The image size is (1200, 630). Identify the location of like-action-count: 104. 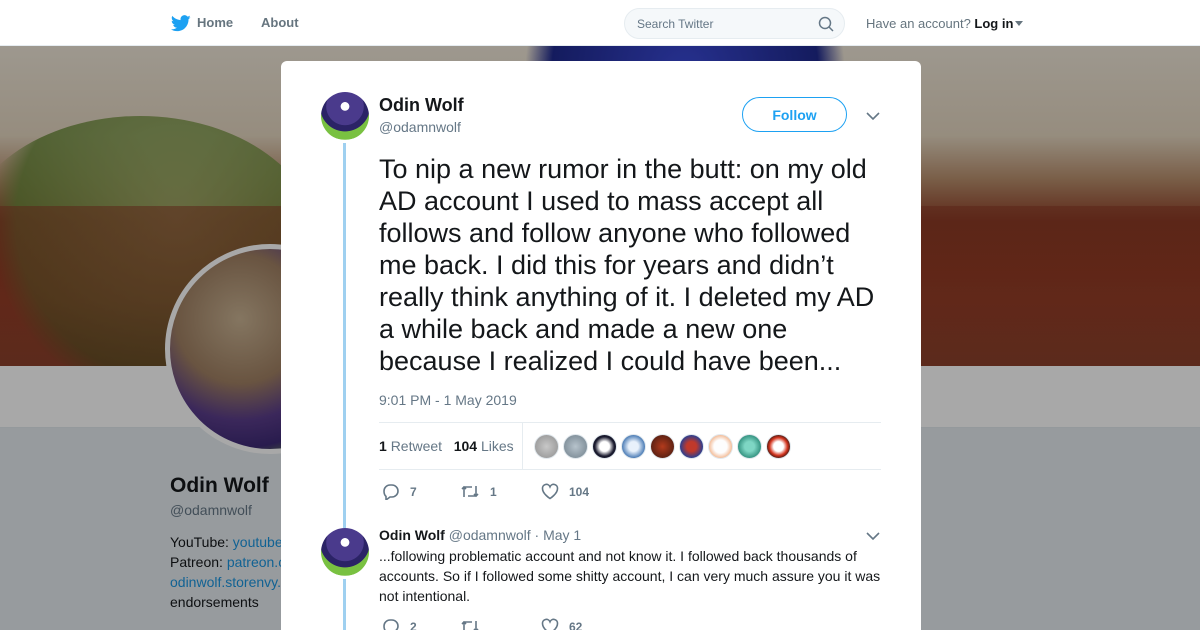
(579, 492).